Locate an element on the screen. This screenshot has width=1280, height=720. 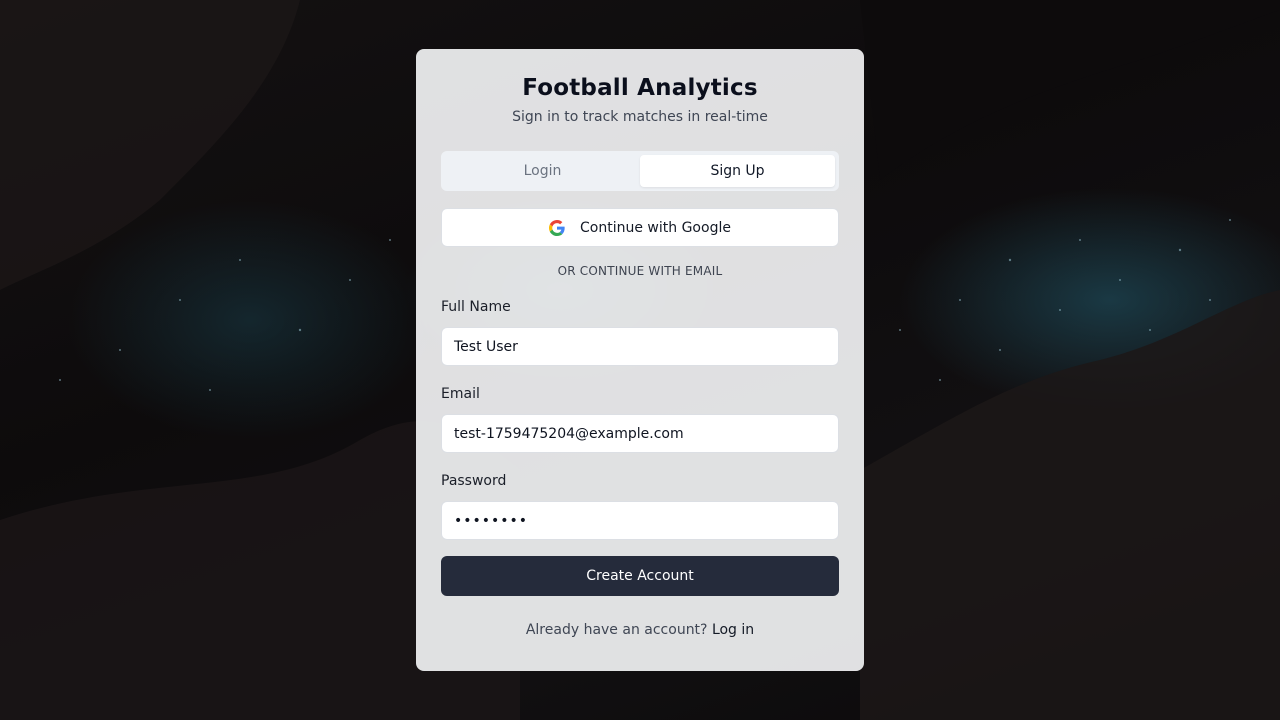
create-account-button: Create Account is located at coordinates (640, 576).